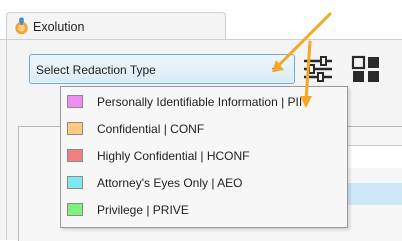 This screenshot has width=402, height=241. Describe the element at coordinates (205, 211) in the screenshot. I see `option-prive: Privilege | PRIVE` at that location.